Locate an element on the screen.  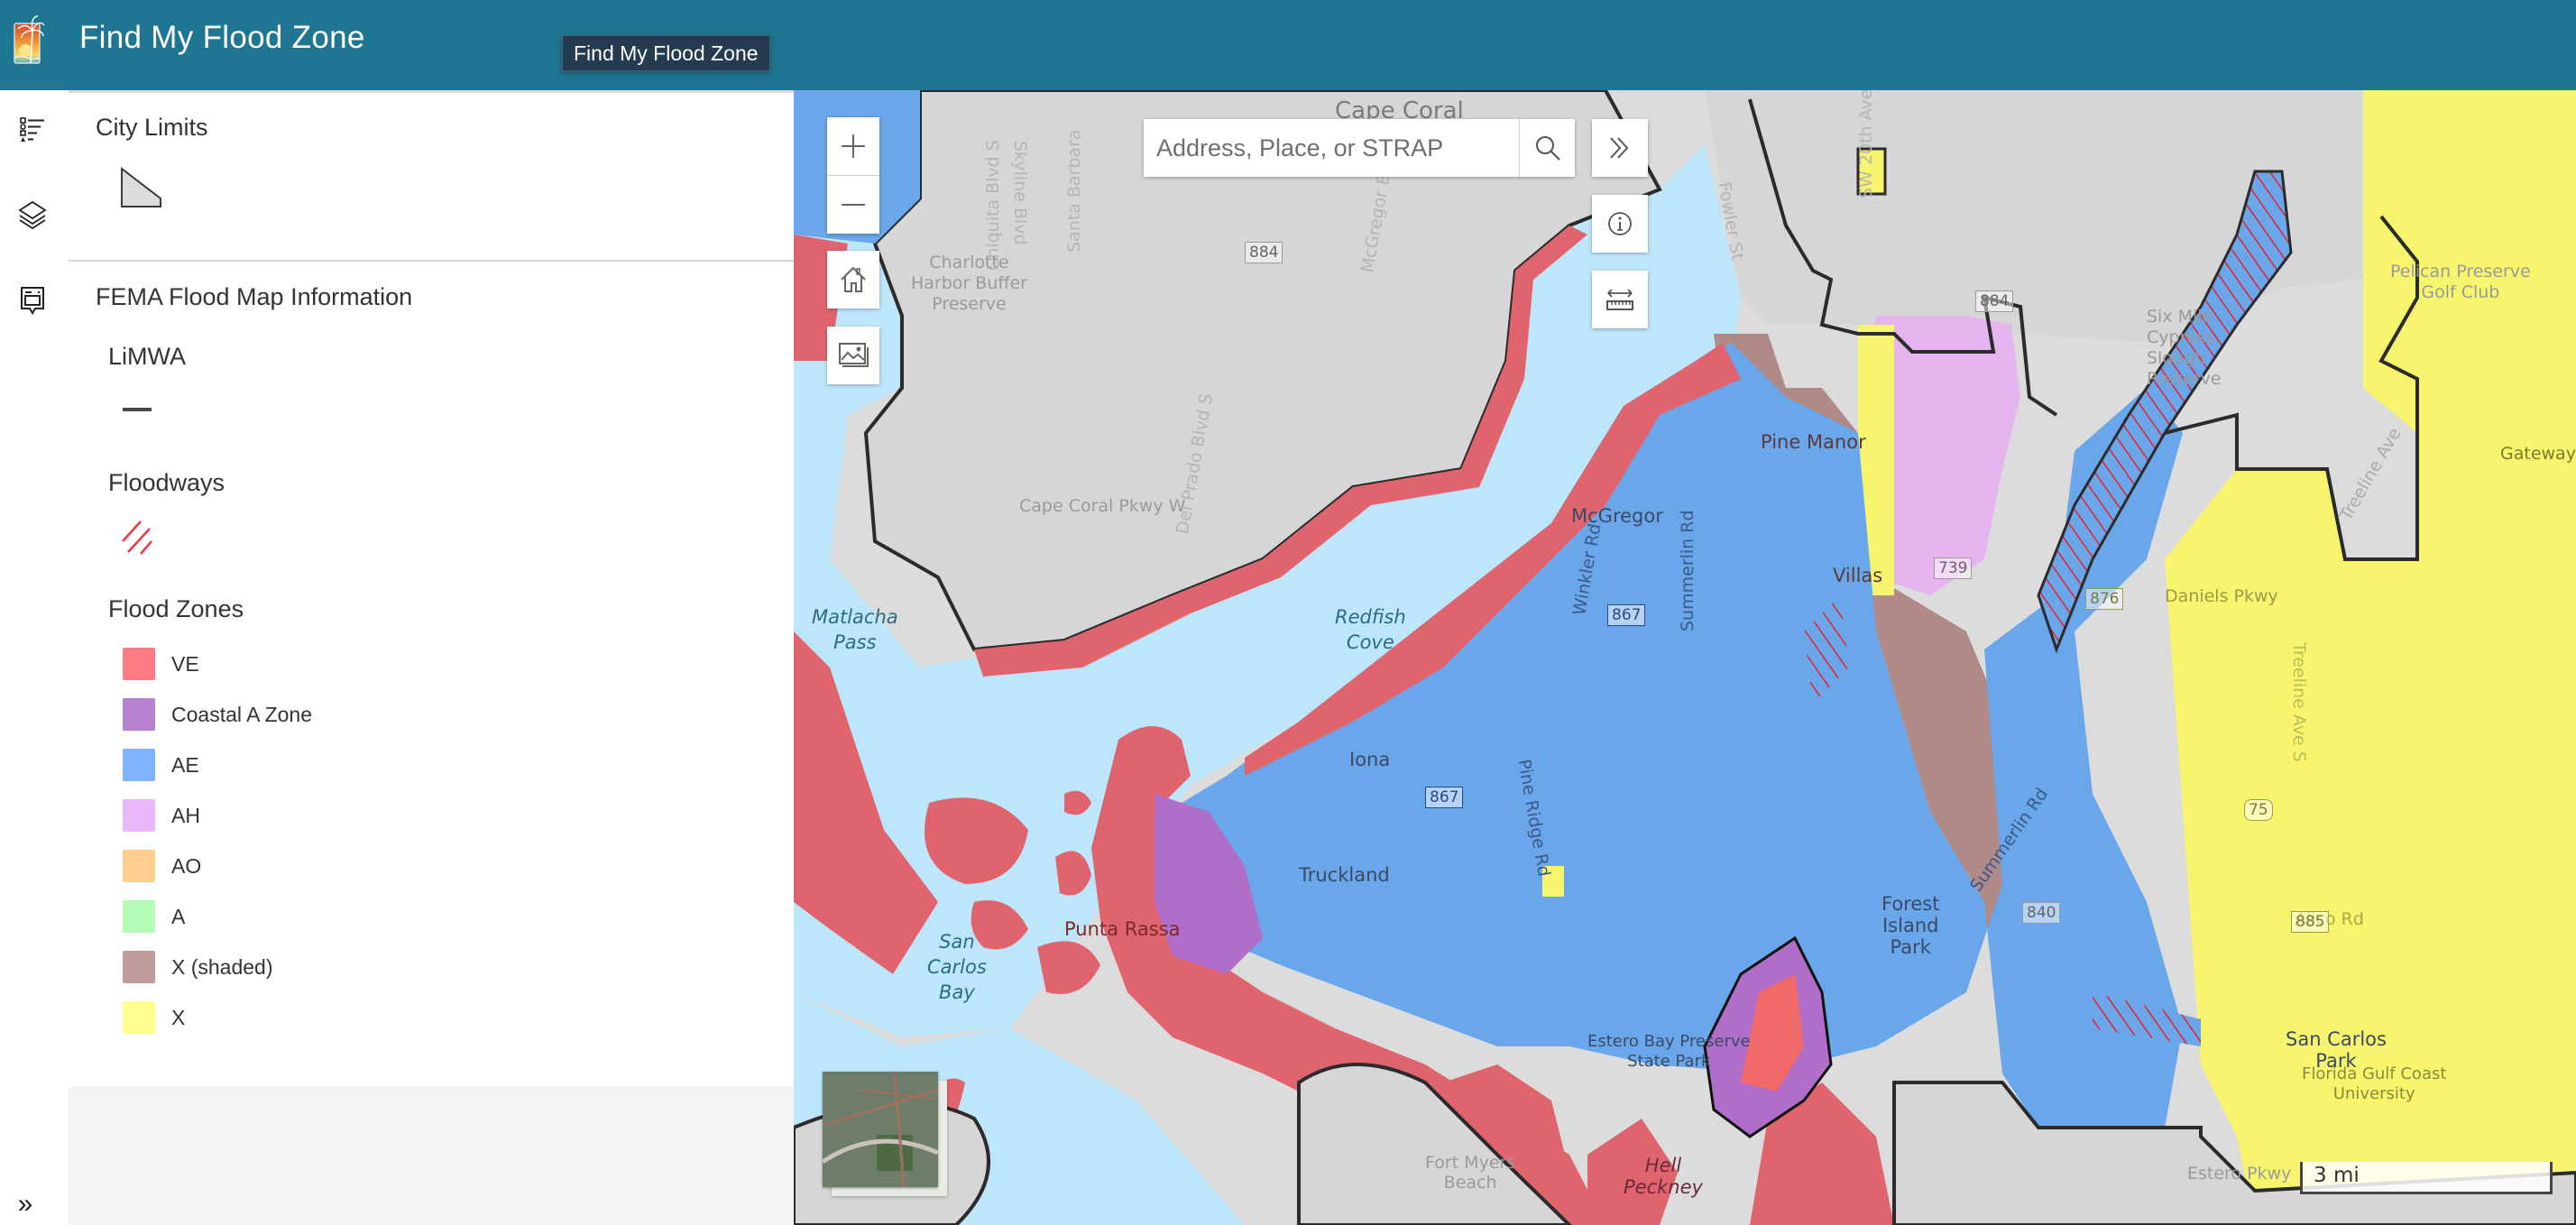
panel-top-rule is located at coordinates (431, 91).